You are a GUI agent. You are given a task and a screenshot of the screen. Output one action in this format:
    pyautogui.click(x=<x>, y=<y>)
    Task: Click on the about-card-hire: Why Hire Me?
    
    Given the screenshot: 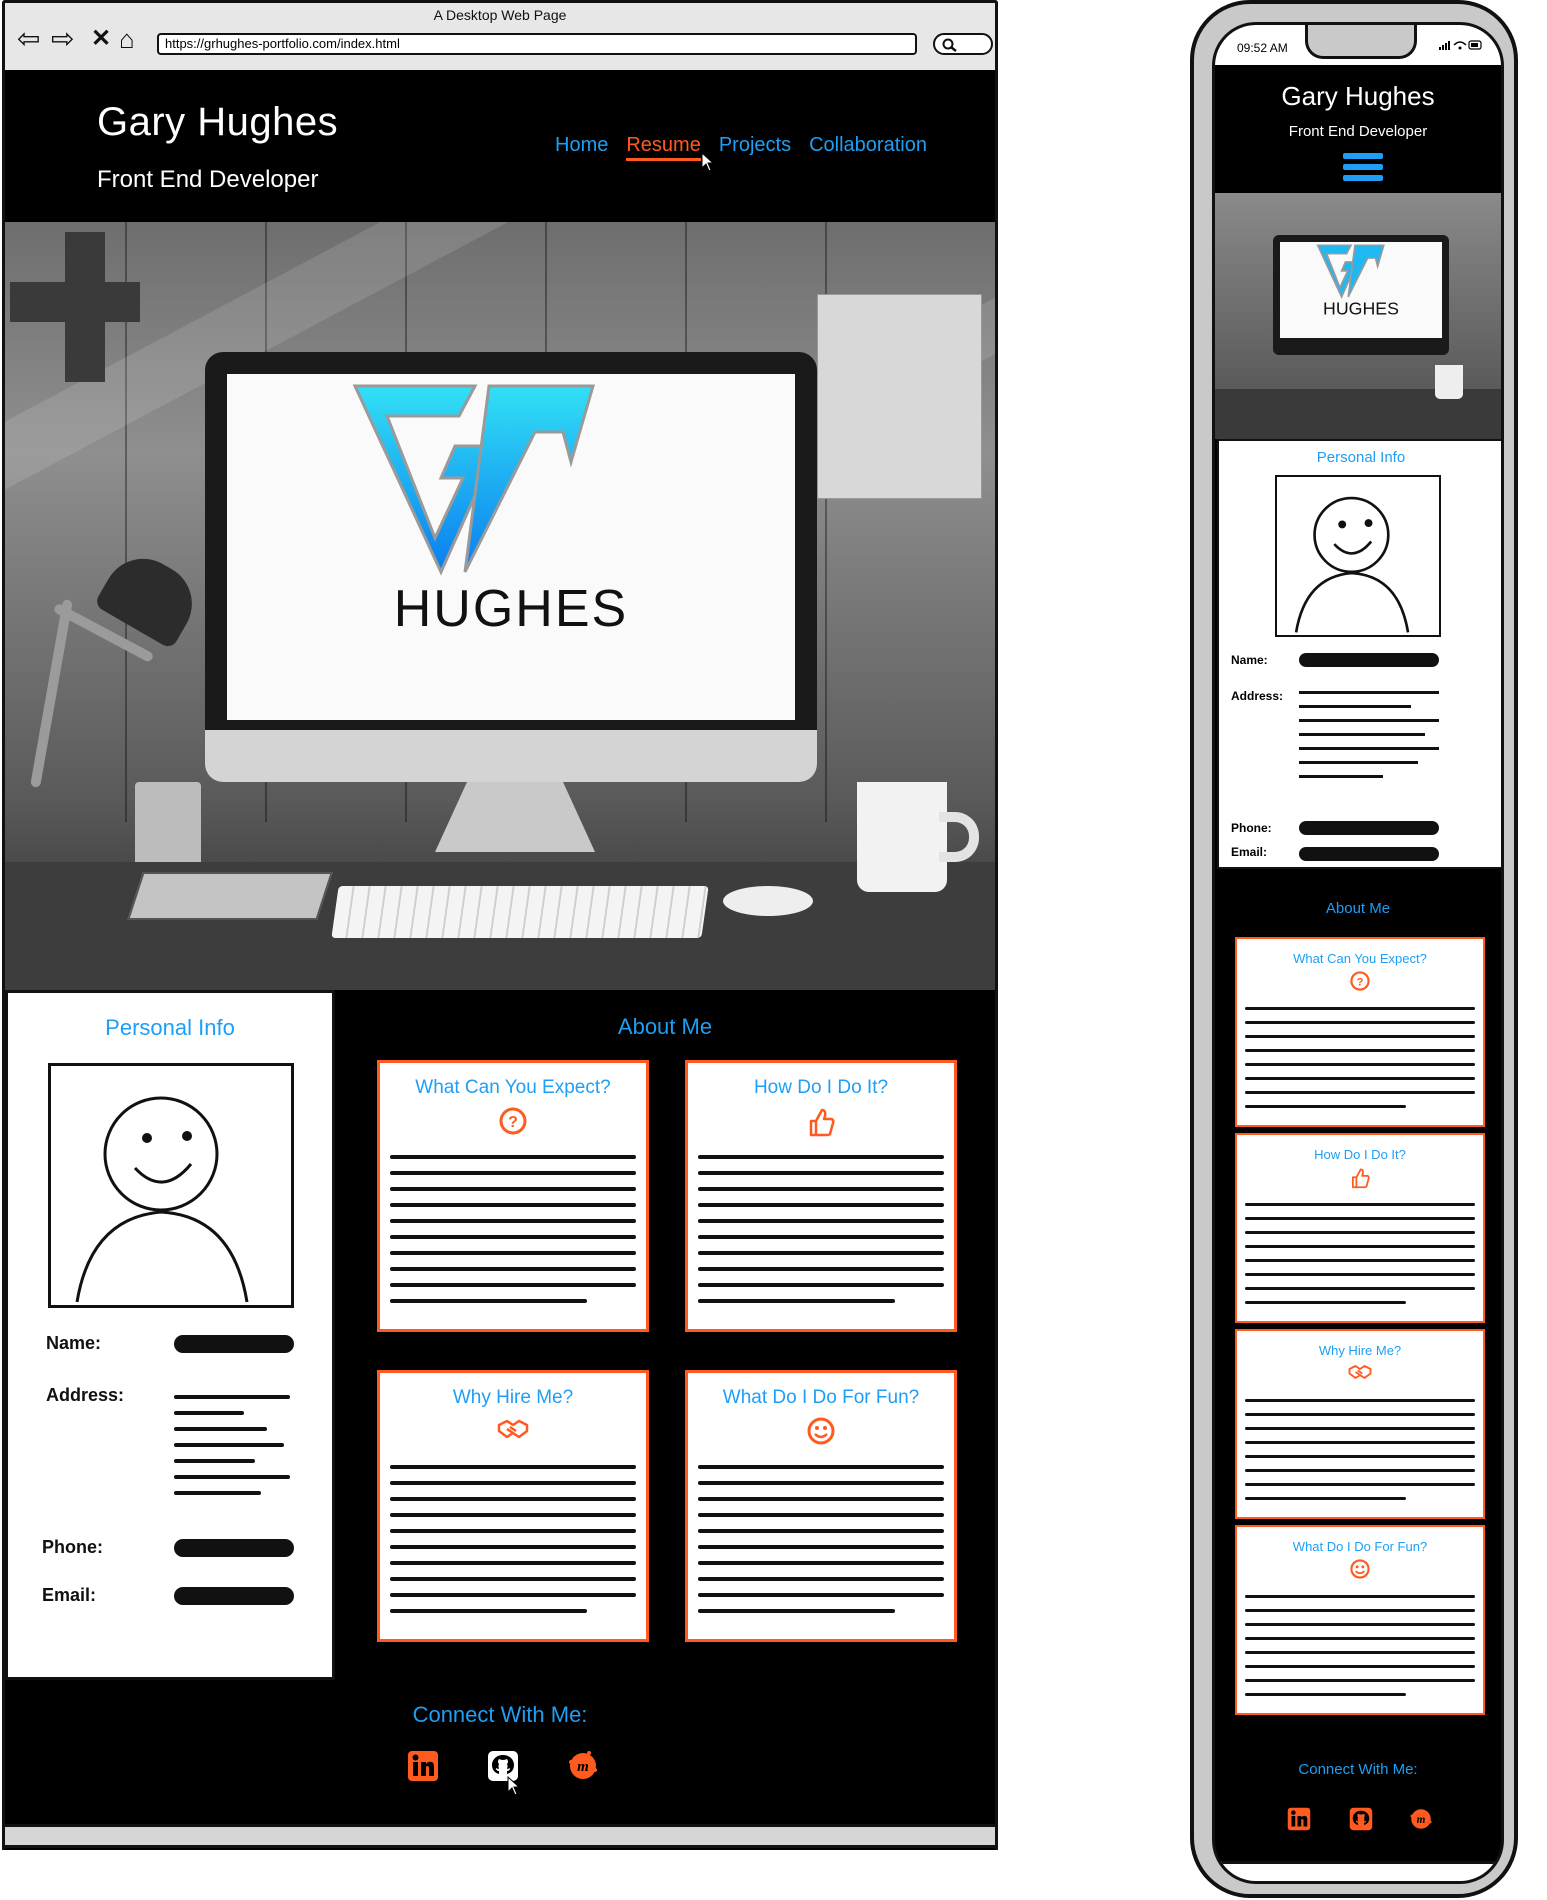 What is the action you would take?
    pyautogui.click(x=513, y=1506)
    